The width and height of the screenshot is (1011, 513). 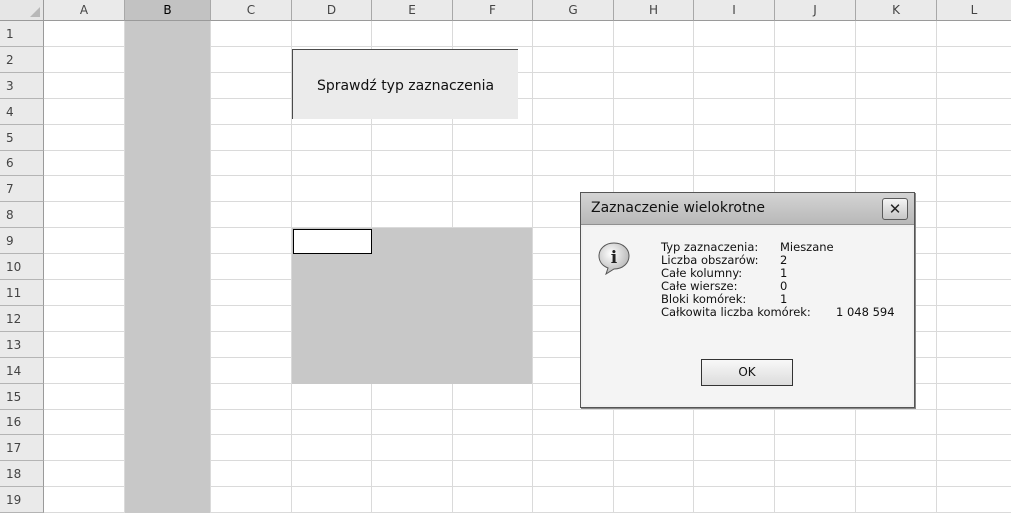 I want to click on column-header-h: H, so click(x=654, y=10).